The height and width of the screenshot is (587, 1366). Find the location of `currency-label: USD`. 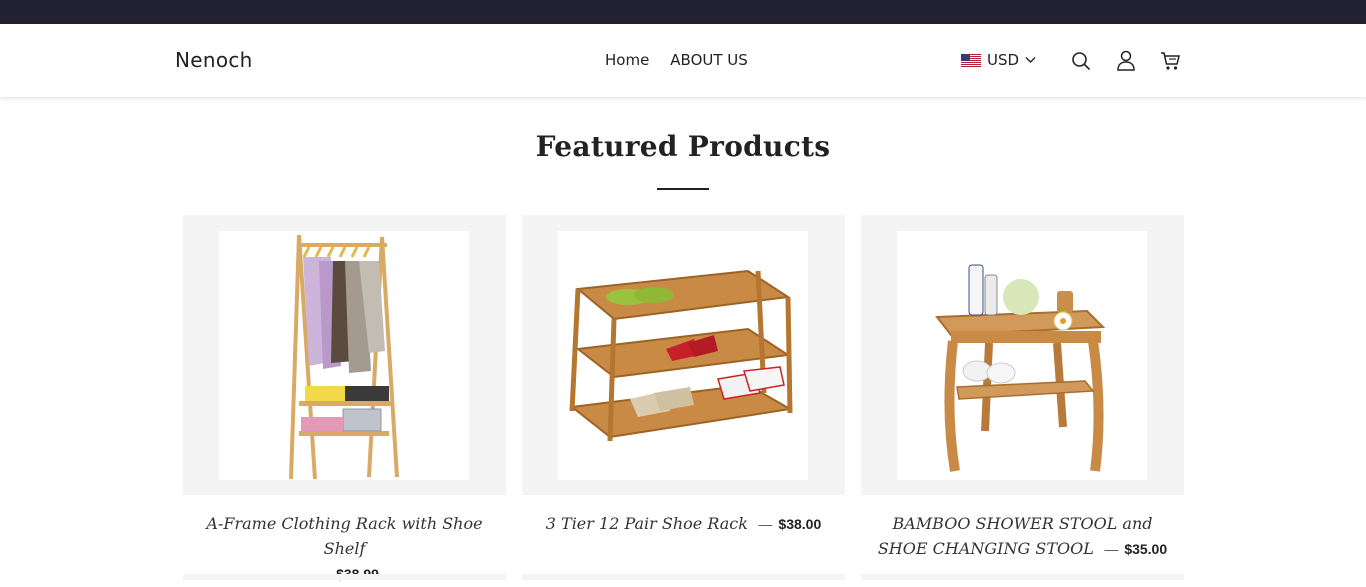

currency-label: USD is located at coordinates (1003, 60).